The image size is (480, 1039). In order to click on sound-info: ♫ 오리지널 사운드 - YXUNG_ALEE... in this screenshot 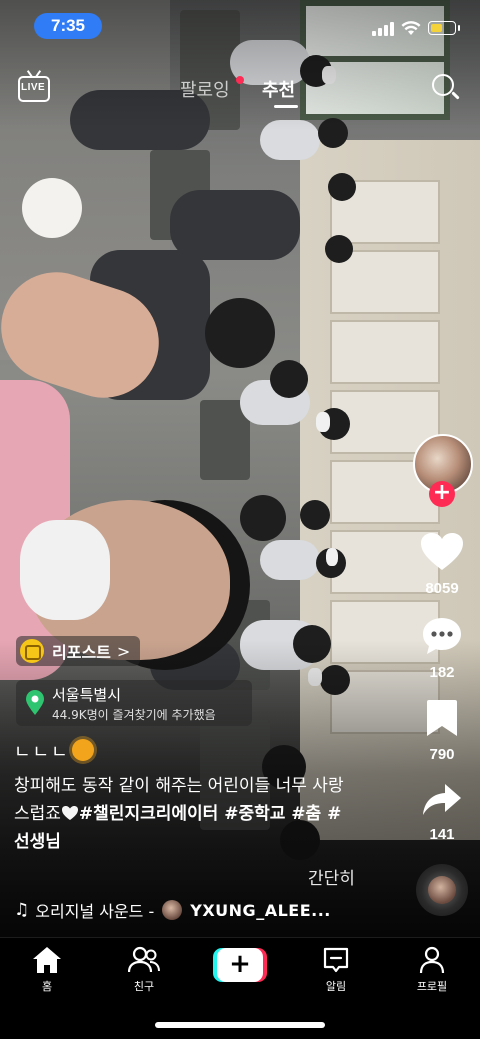, I will do `click(172, 910)`.